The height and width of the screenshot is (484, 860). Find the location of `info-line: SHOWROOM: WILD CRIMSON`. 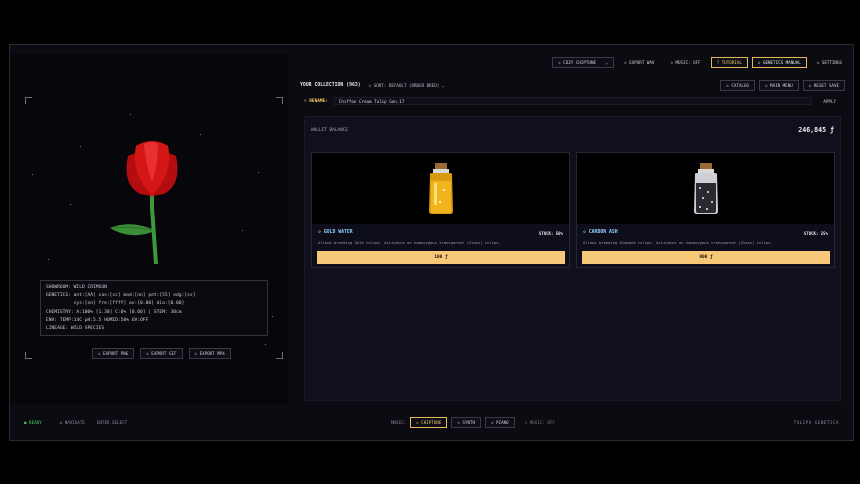

info-line: SHOWROOM: WILD CRIMSON is located at coordinates (76, 287).